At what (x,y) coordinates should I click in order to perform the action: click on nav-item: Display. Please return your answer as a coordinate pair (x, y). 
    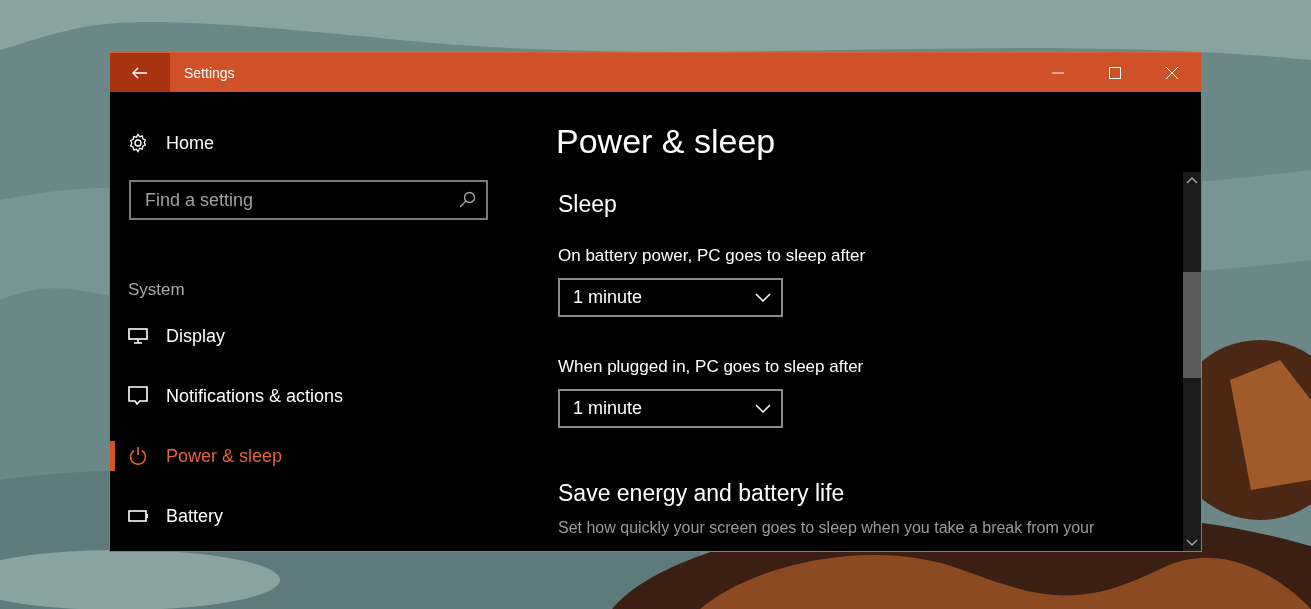
    Looking at the image, I should click on (320, 336).